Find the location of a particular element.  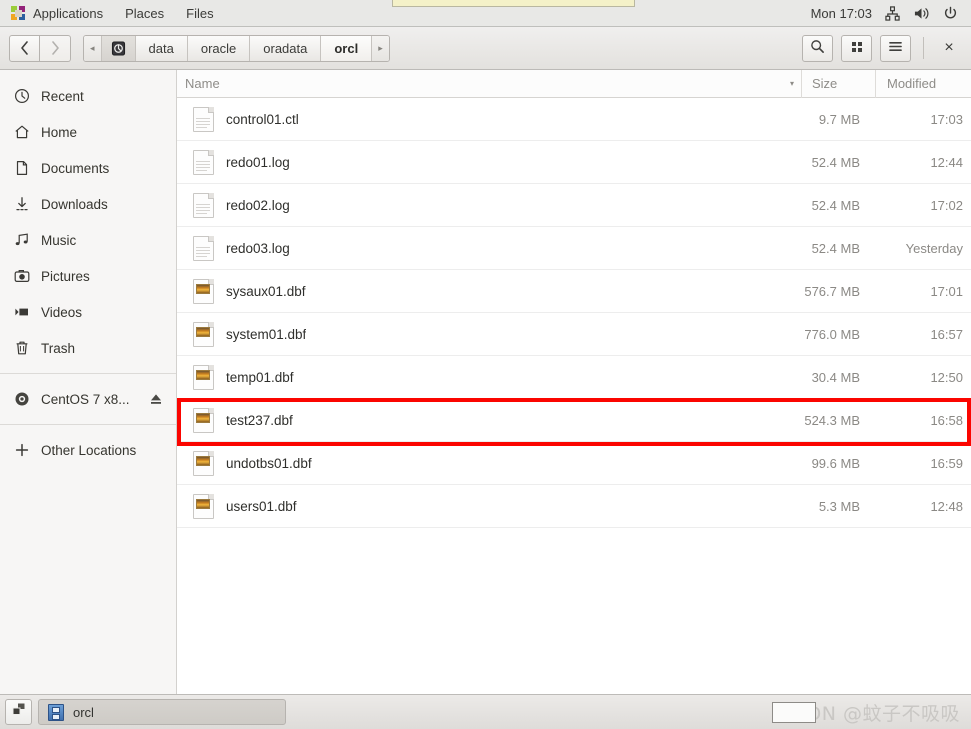

sidebar-item-other-locations: Other Locations is located at coordinates (88, 450).